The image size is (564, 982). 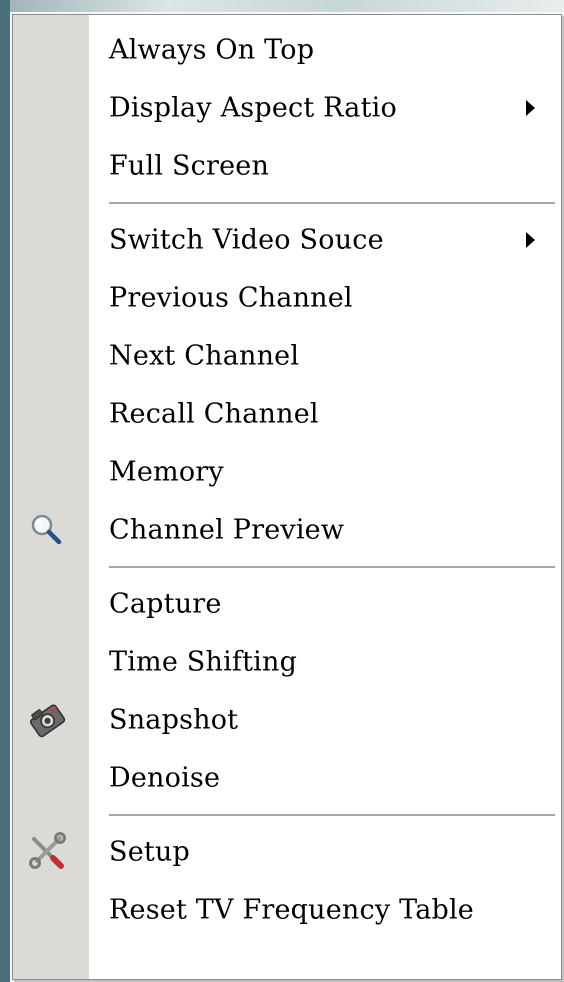 What do you see at coordinates (287, 166) in the screenshot?
I see `menu-item-full-screen: Full Screen` at bounding box center [287, 166].